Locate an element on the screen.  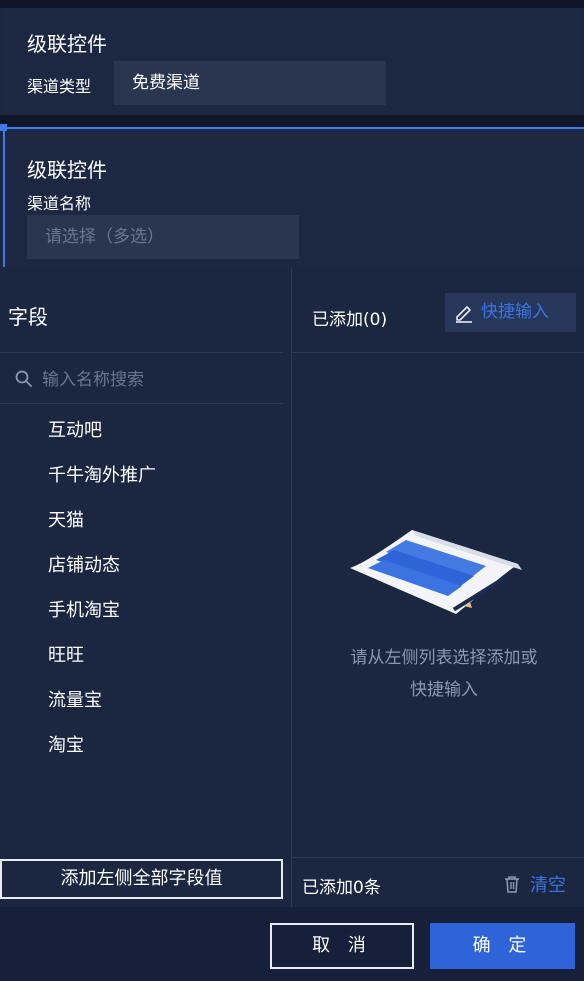
footer-added-count: 已添加0条 is located at coordinates (341, 888).